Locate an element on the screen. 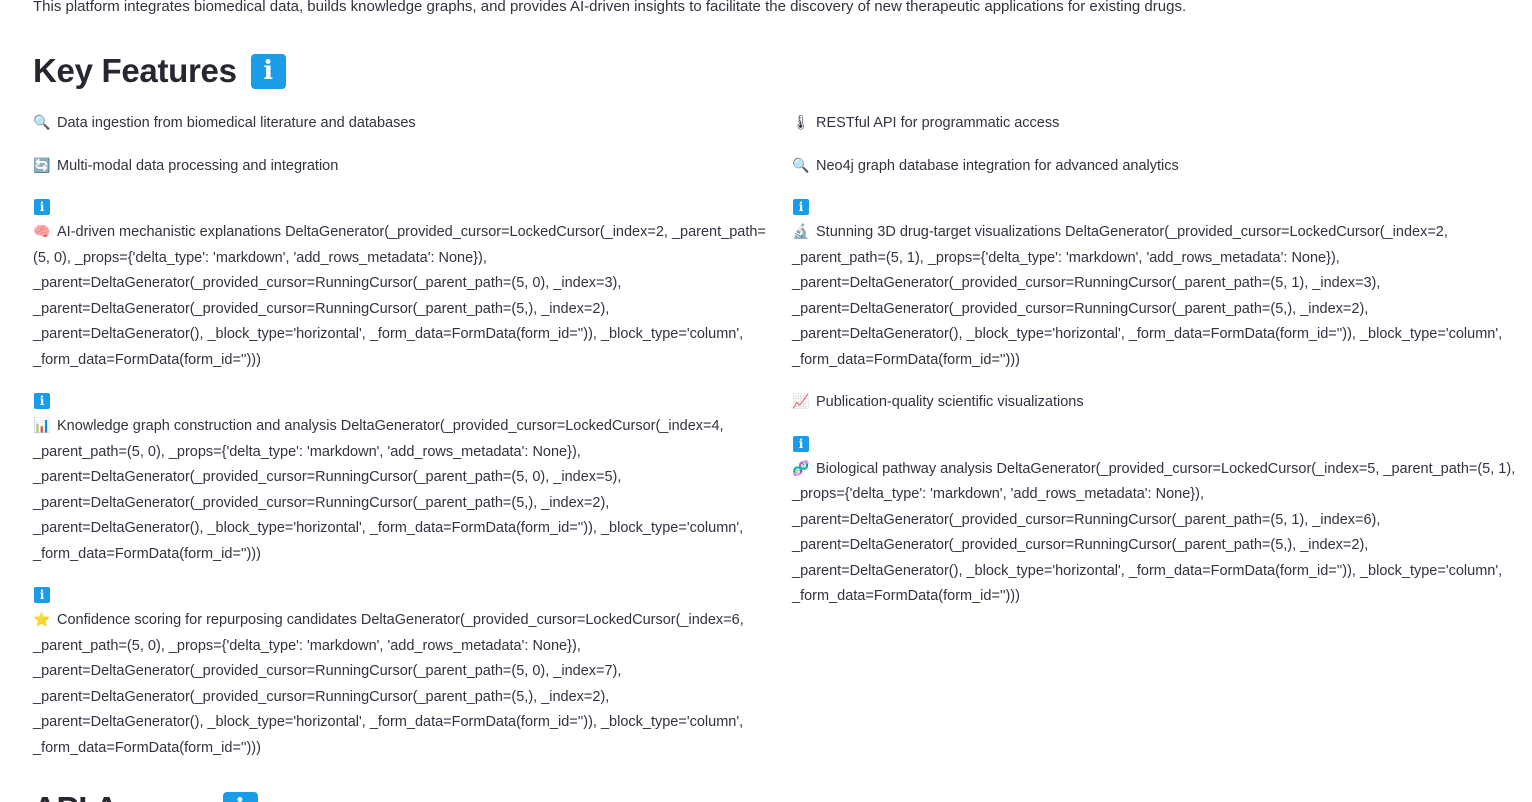 The width and height of the screenshot is (1532, 802). microscope-icon: 🔬 is located at coordinates (801, 231).